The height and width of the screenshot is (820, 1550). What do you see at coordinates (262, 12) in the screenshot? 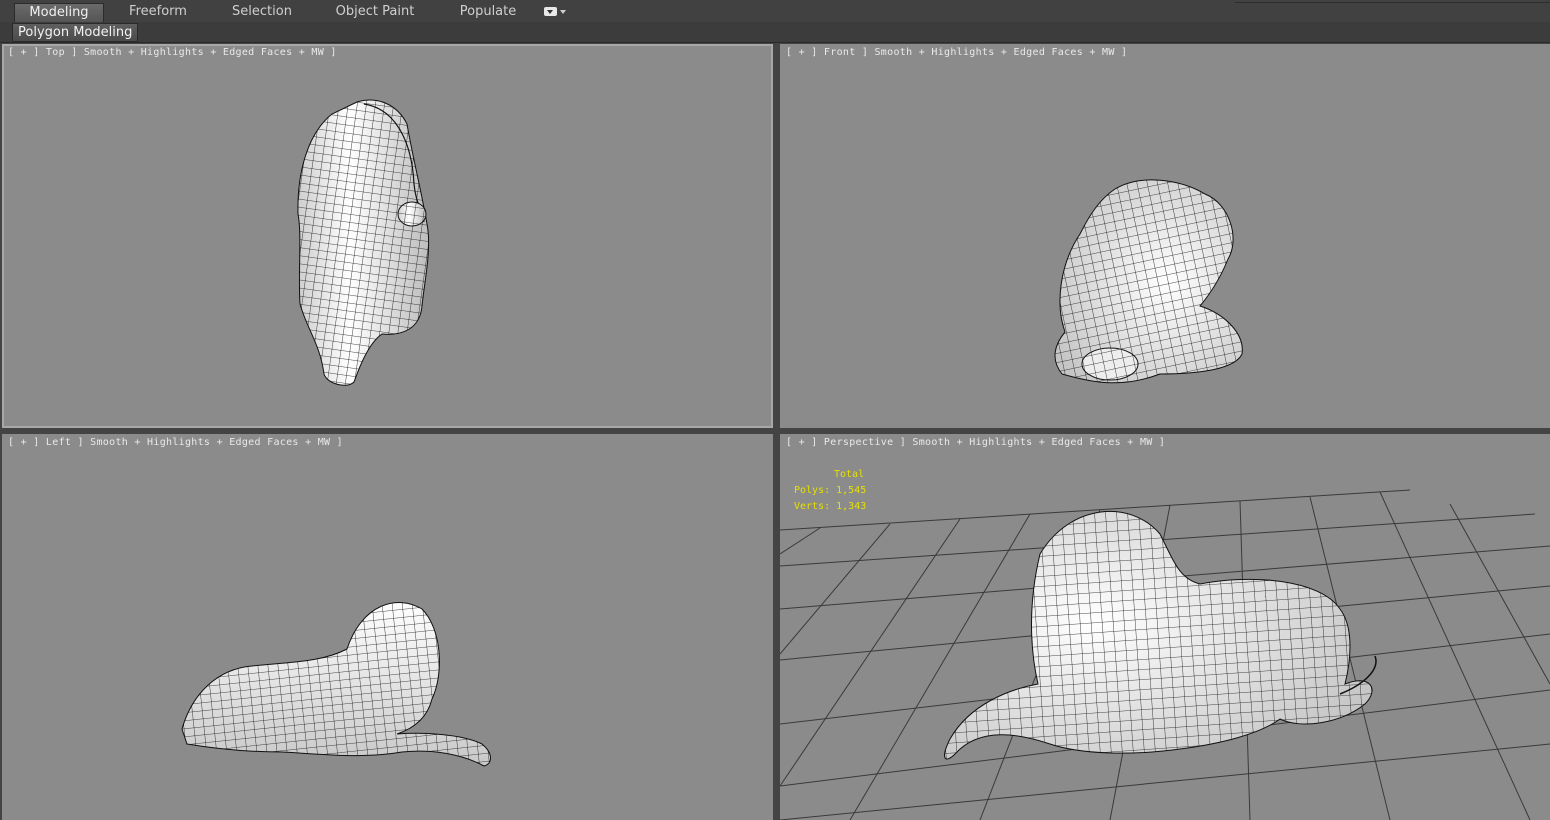
I see `tab-selection: Selection` at bounding box center [262, 12].